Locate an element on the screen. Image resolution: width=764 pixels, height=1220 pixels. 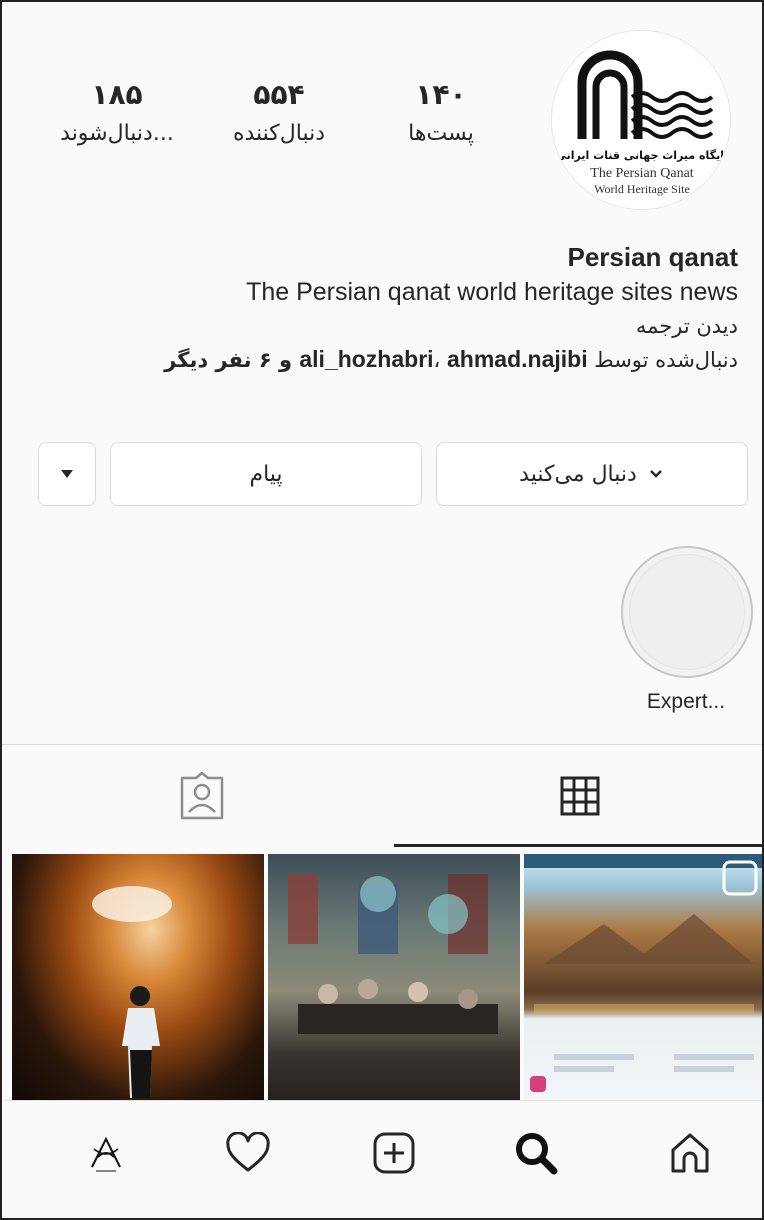
tab-grid is located at coordinates (578, 796).